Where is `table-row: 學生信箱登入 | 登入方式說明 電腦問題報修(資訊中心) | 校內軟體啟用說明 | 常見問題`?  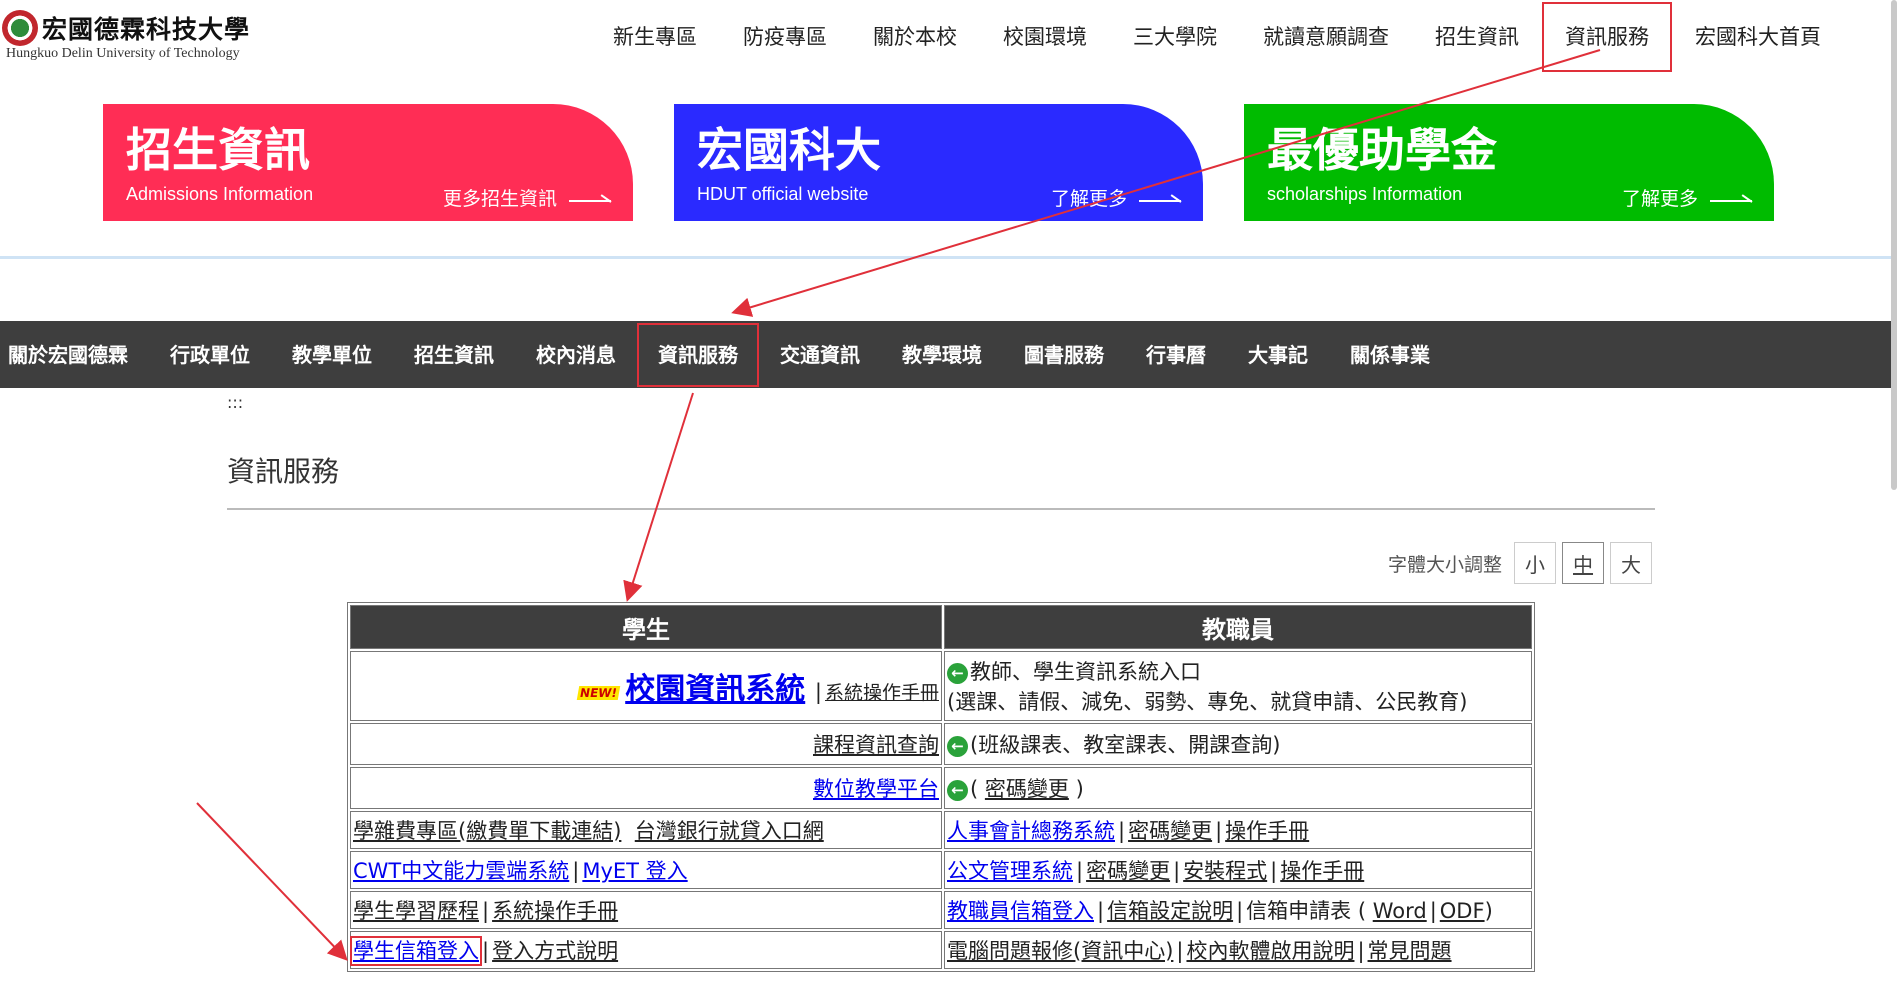
table-row: 學生信箱登入 | 登入方式說明 電腦問題報修(資訊中心) | 校內軟體啟用說明 | 常見問題 is located at coordinates (941, 950).